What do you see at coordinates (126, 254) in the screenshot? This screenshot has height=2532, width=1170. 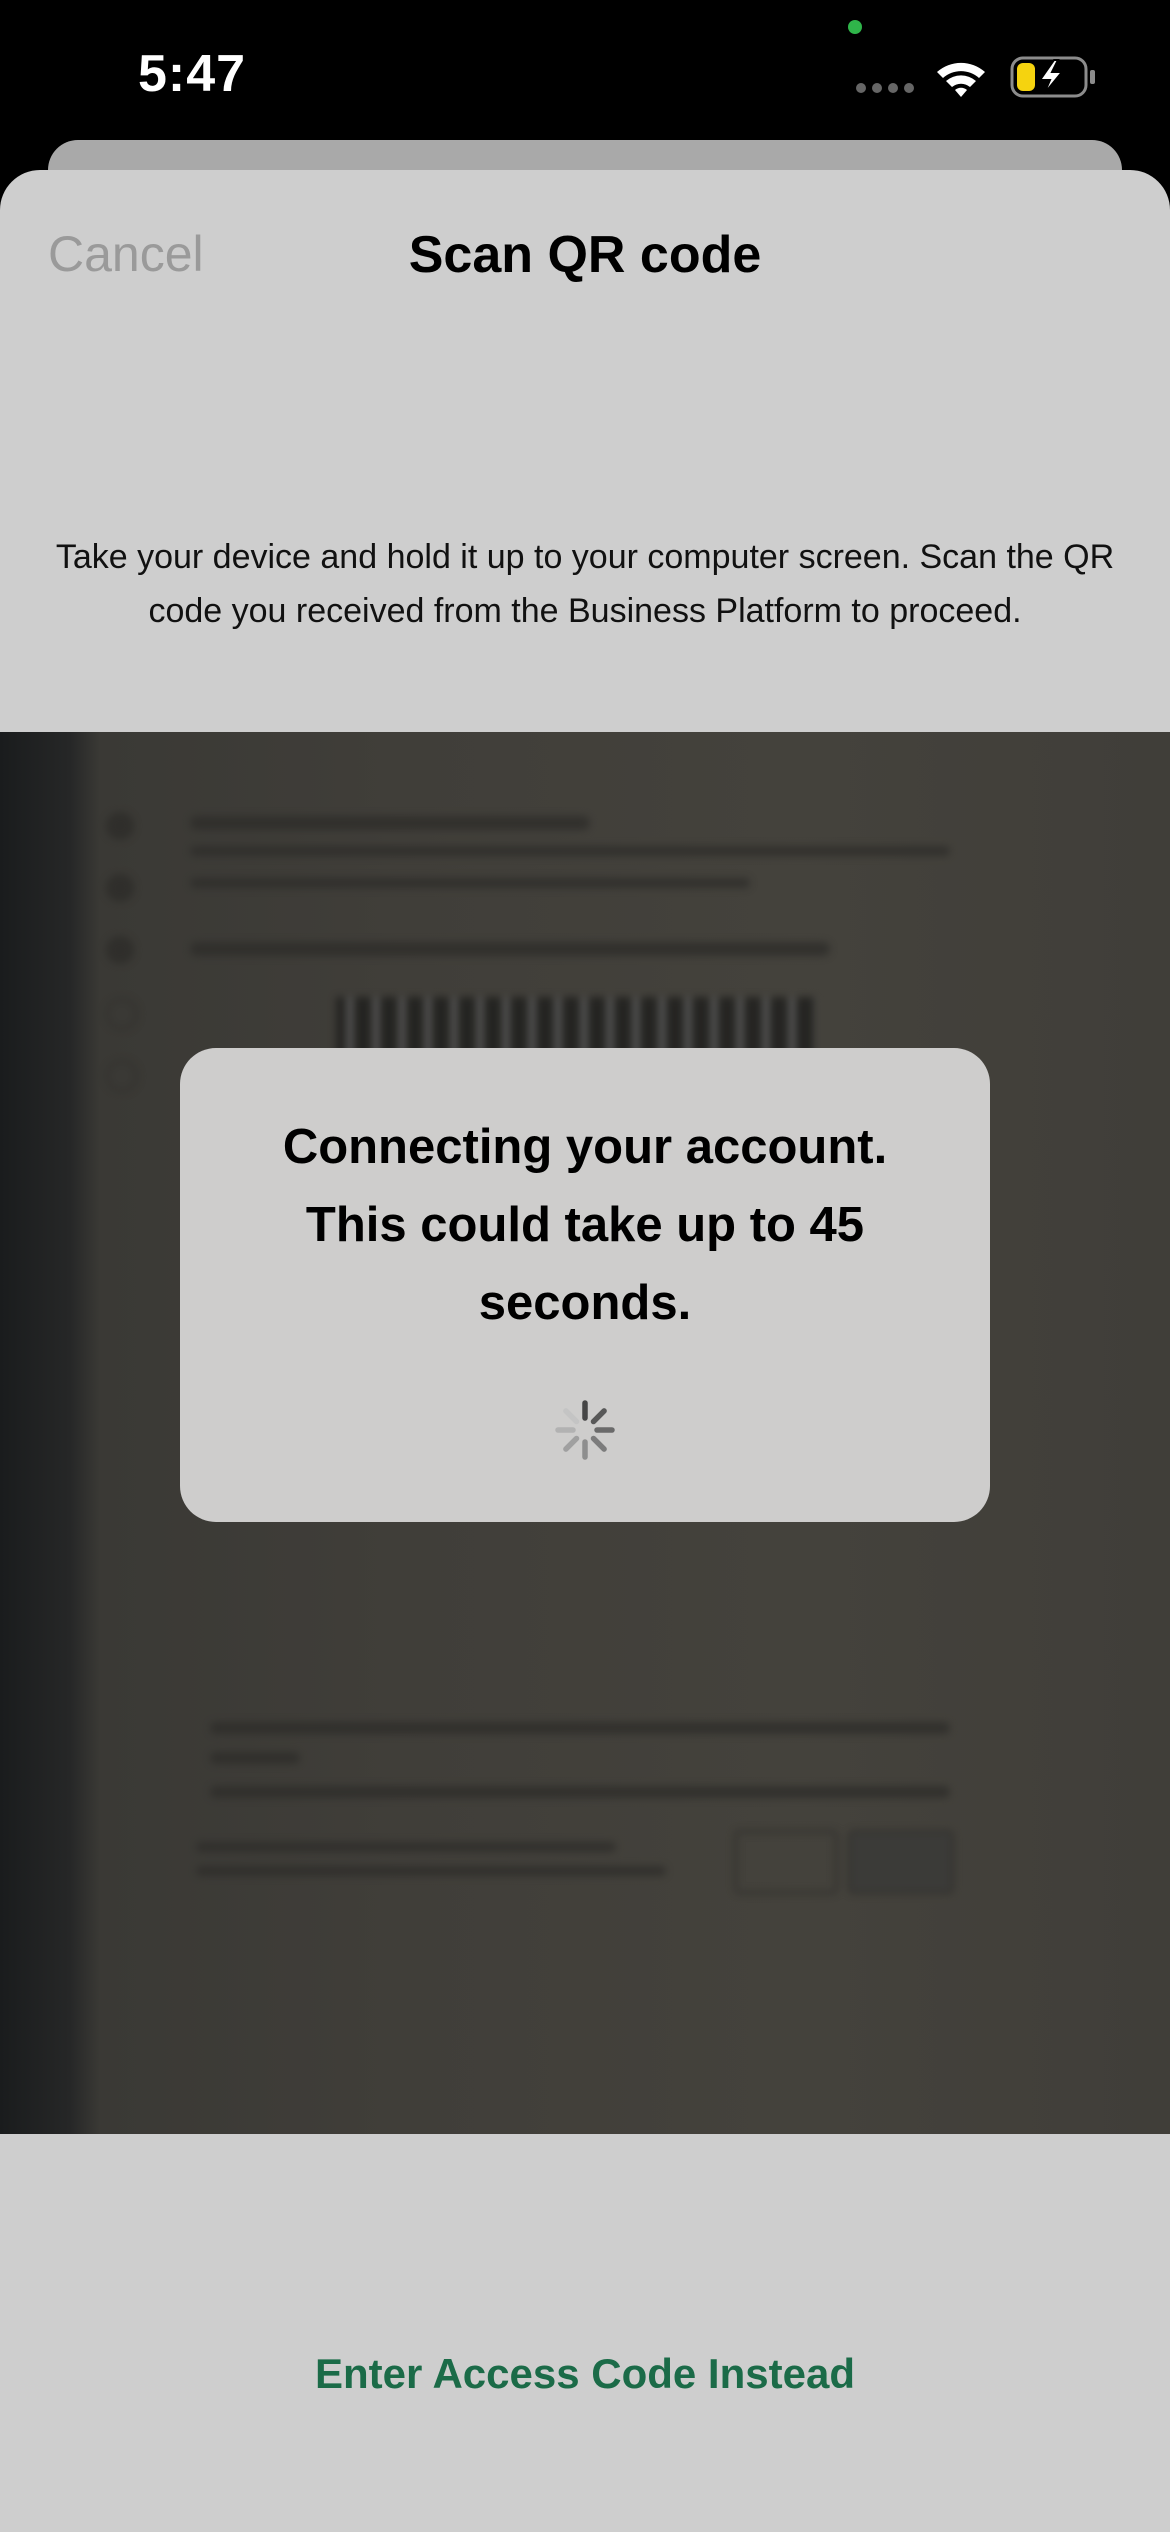 I see `cancel-button: Cancel` at bounding box center [126, 254].